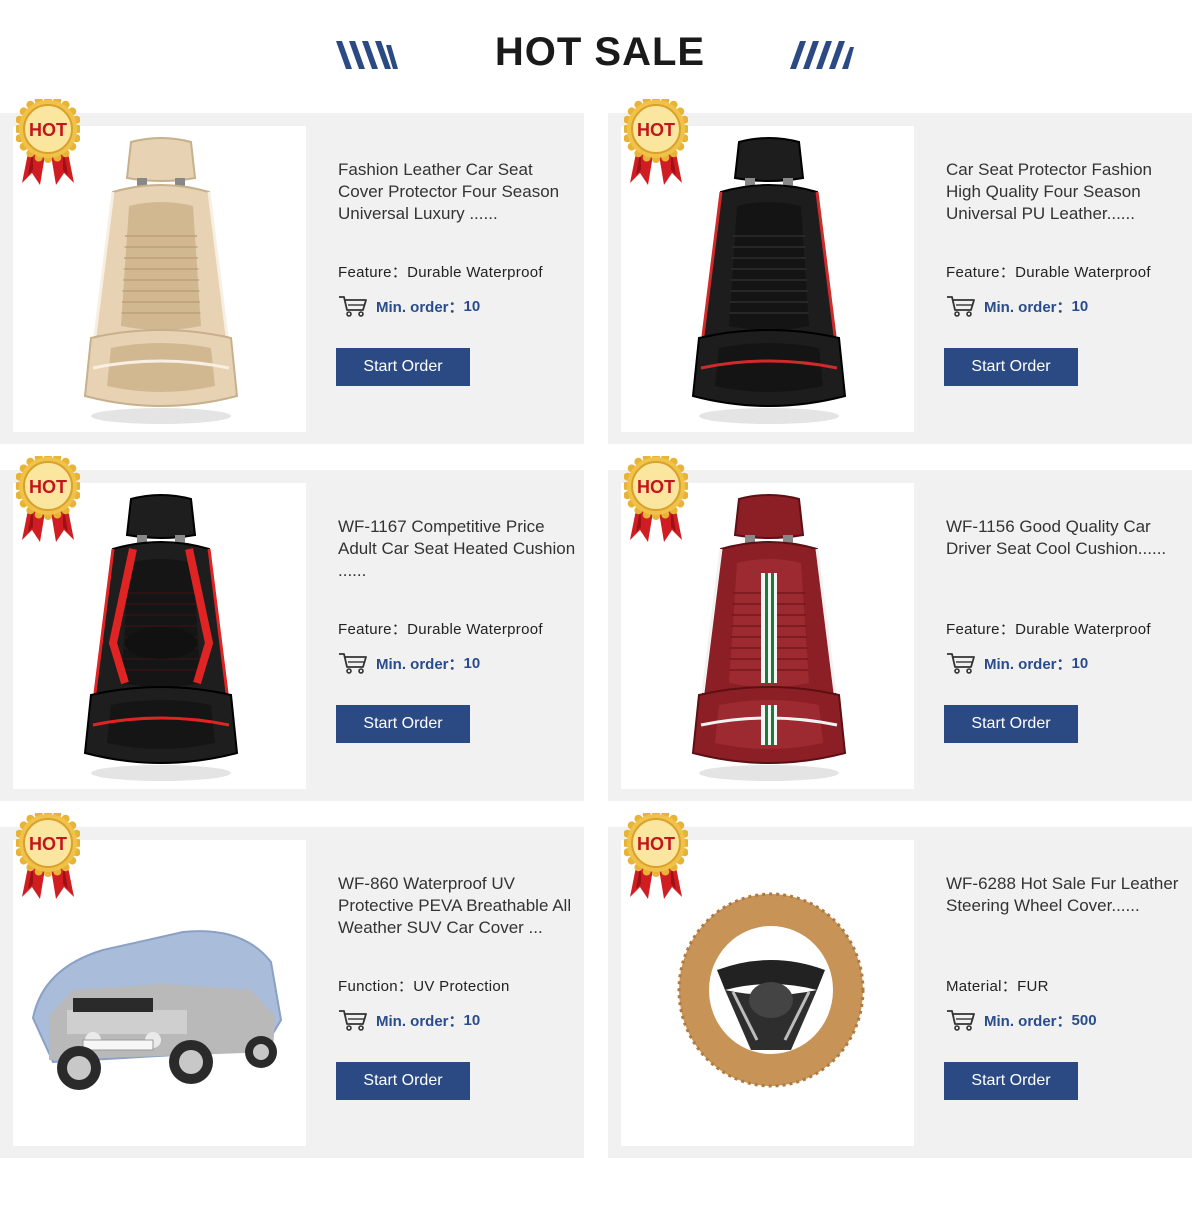 This screenshot has height=1218, width=1200. Describe the element at coordinates (822, 55) in the screenshot. I see `right-stripes-decoration` at that location.